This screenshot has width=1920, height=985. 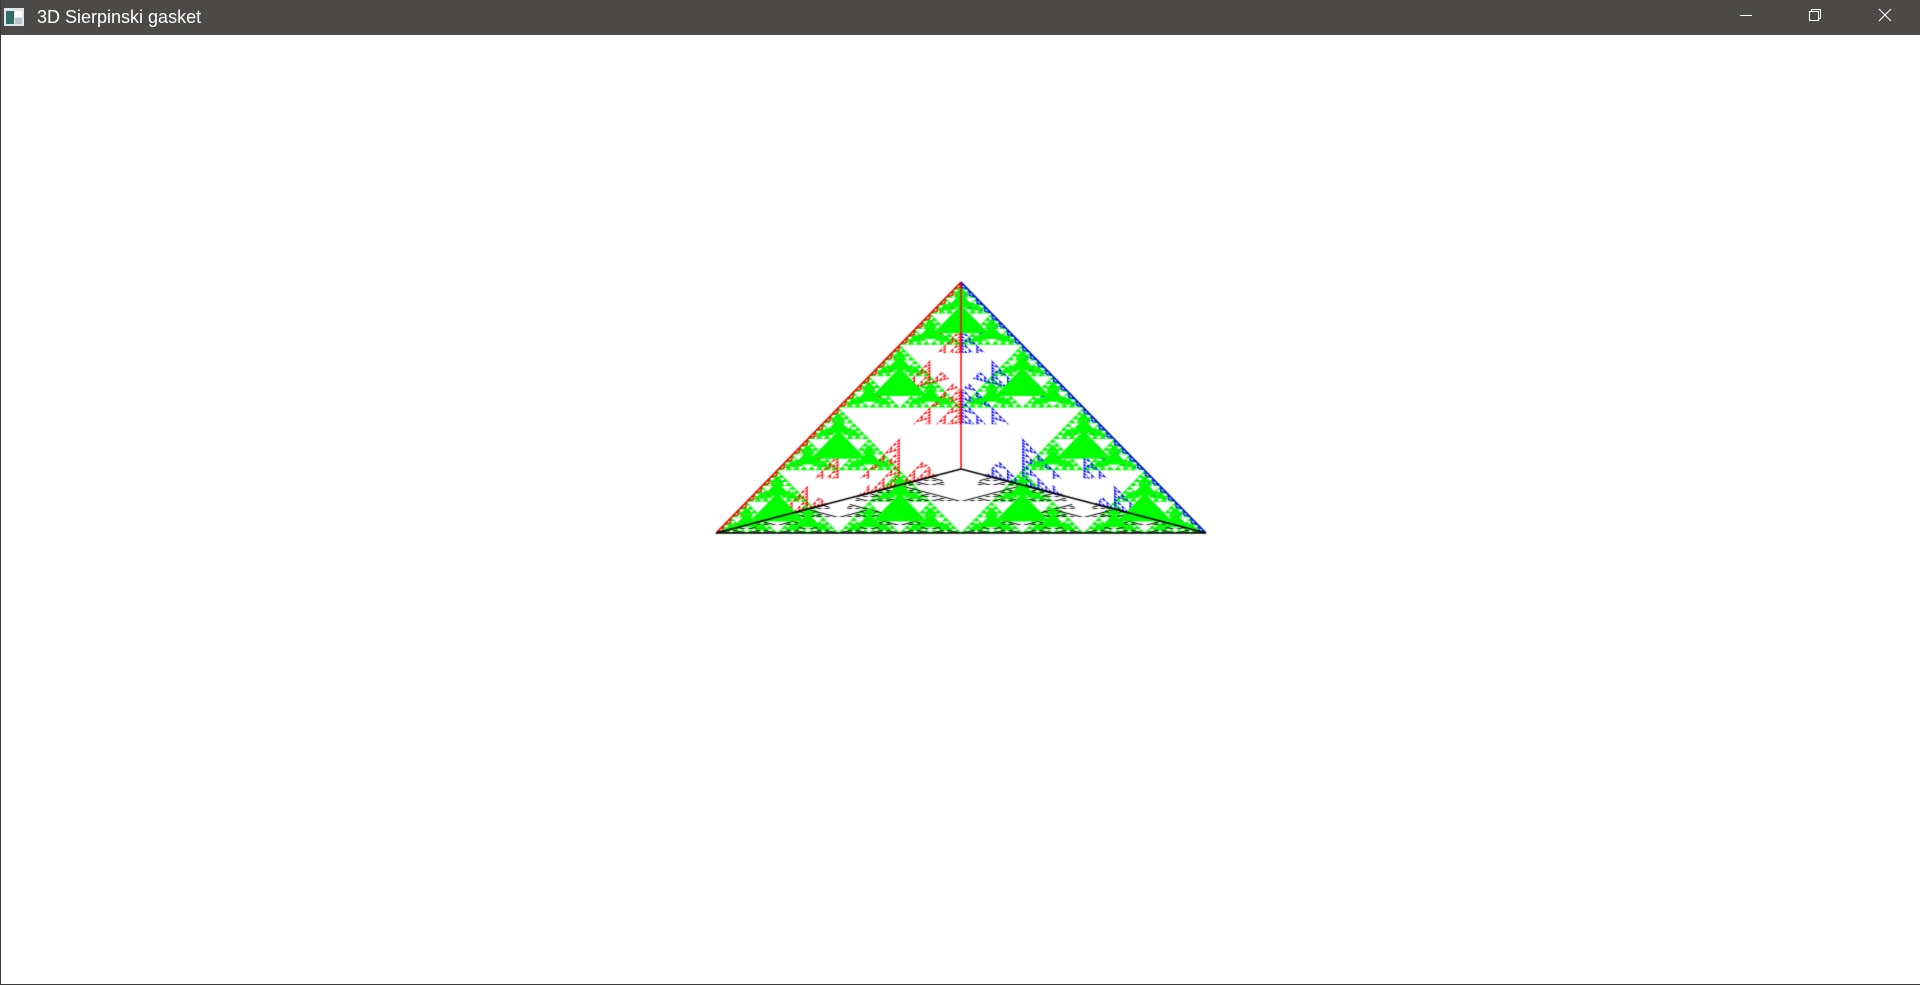 What do you see at coordinates (960, 17) in the screenshot?
I see `title-bar: 3D Sierpinski gasket` at bounding box center [960, 17].